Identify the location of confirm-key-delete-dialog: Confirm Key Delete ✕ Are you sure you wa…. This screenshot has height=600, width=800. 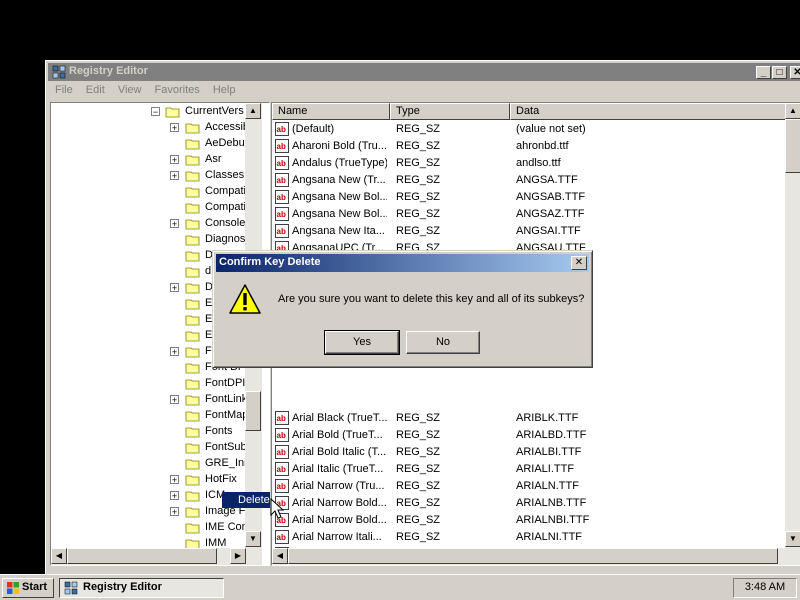
(402, 309).